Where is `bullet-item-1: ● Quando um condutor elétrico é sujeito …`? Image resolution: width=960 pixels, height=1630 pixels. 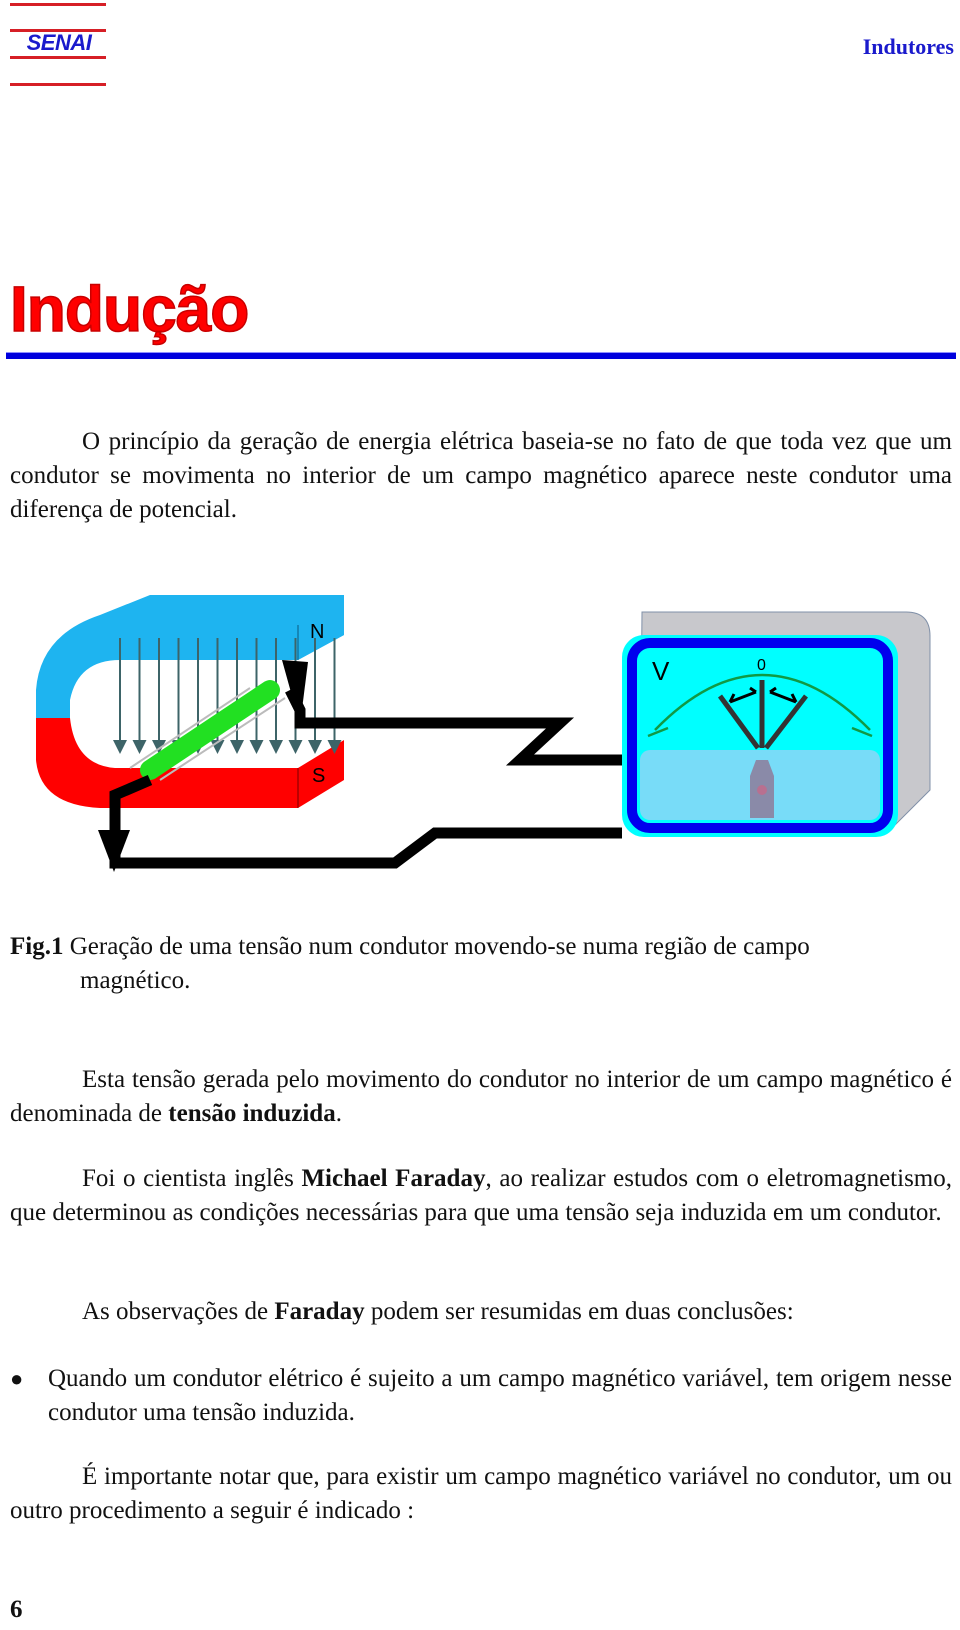 bullet-item-1: ● Quando um condutor elétrico é sujeito … is located at coordinates (481, 1396).